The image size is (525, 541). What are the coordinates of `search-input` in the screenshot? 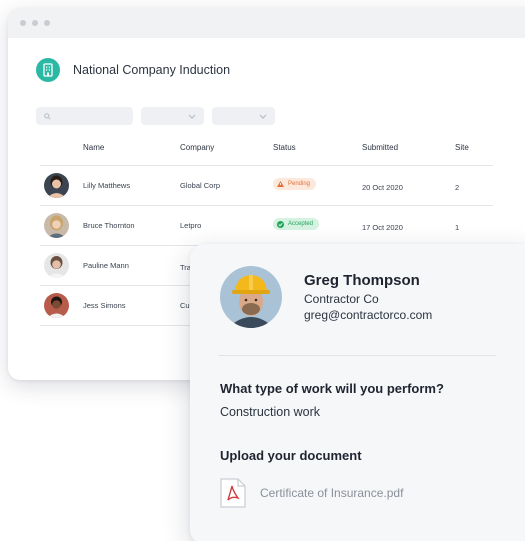 It's located at (84, 116).